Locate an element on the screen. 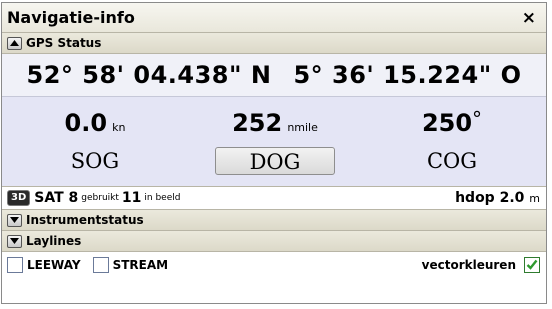 The image size is (552, 309). satellite-status-row: 3D SAT 8 gebruikt 11 in beeld hdop 2.0 m is located at coordinates (274, 198).